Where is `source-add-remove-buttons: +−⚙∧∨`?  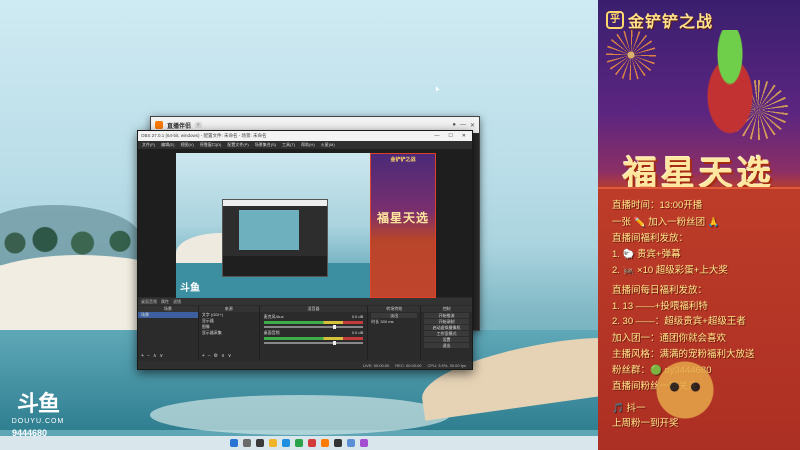
source-add-remove-buttons: +−⚙∧∨ is located at coordinates (218, 356).